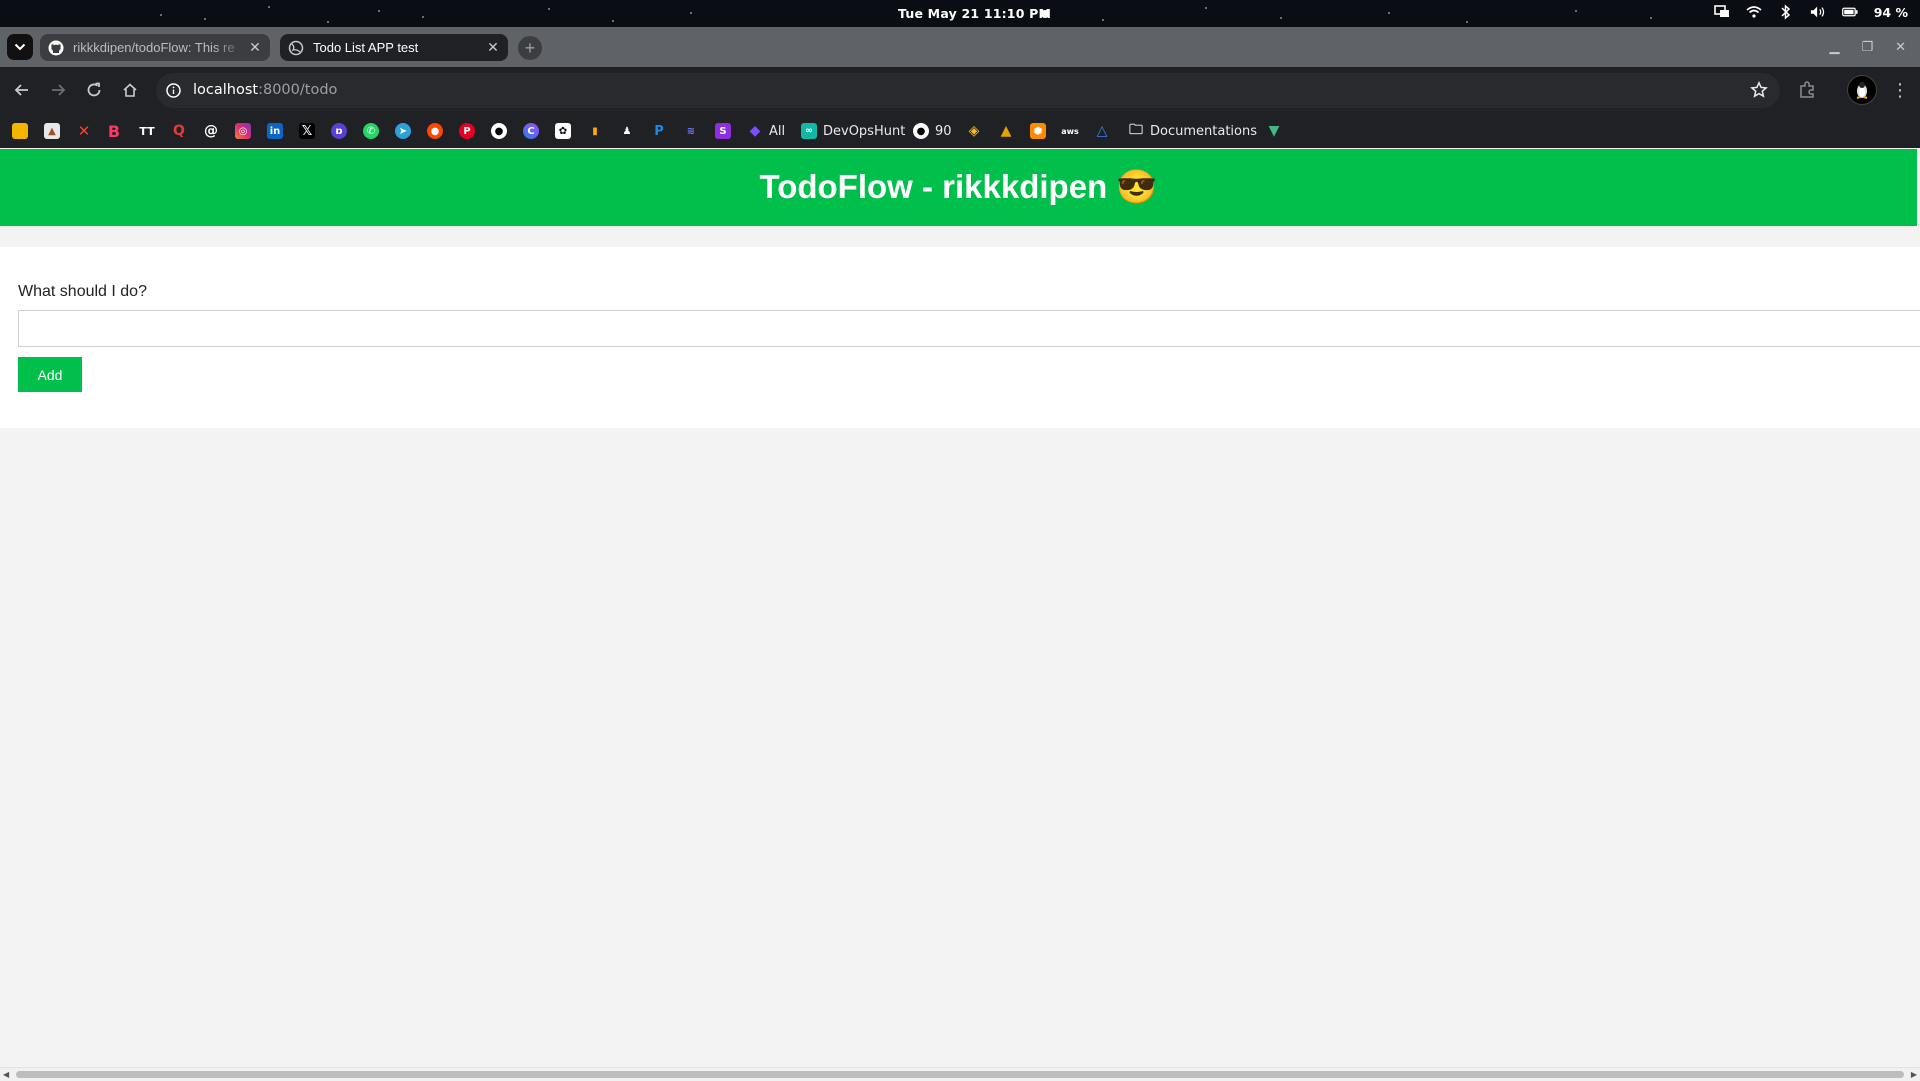 The image size is (1920, 1081). I want to click on cube-icon: ⬢, so click(1038, 131).